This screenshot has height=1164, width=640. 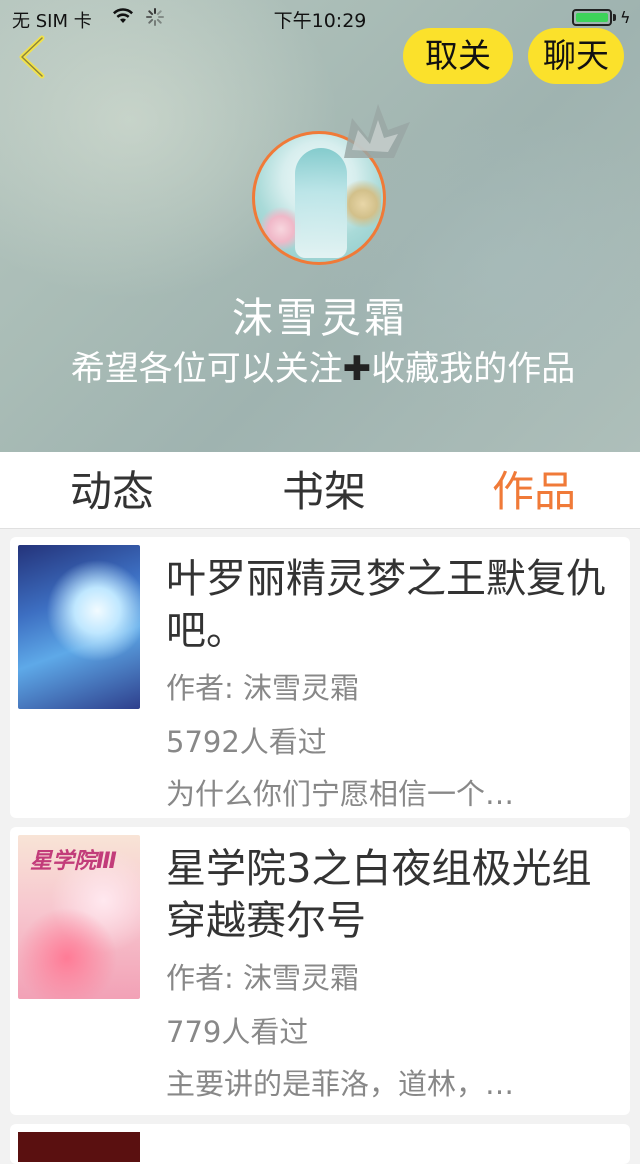 I want to click on book-title: 叶罗丽精灵梦之王默复仇吧。, so click(x=386, y=605).